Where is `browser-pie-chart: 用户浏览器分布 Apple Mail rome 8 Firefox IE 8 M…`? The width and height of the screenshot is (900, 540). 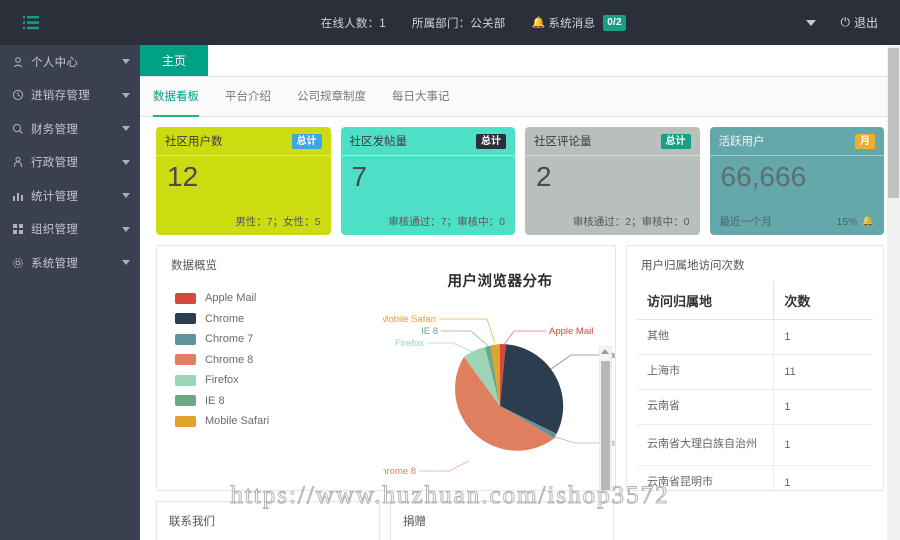
browser-pie-chart: 用户浏览器分布 Apple Mail rome 8 Firefox IE 8 M… is located at coordinates (494, 377).